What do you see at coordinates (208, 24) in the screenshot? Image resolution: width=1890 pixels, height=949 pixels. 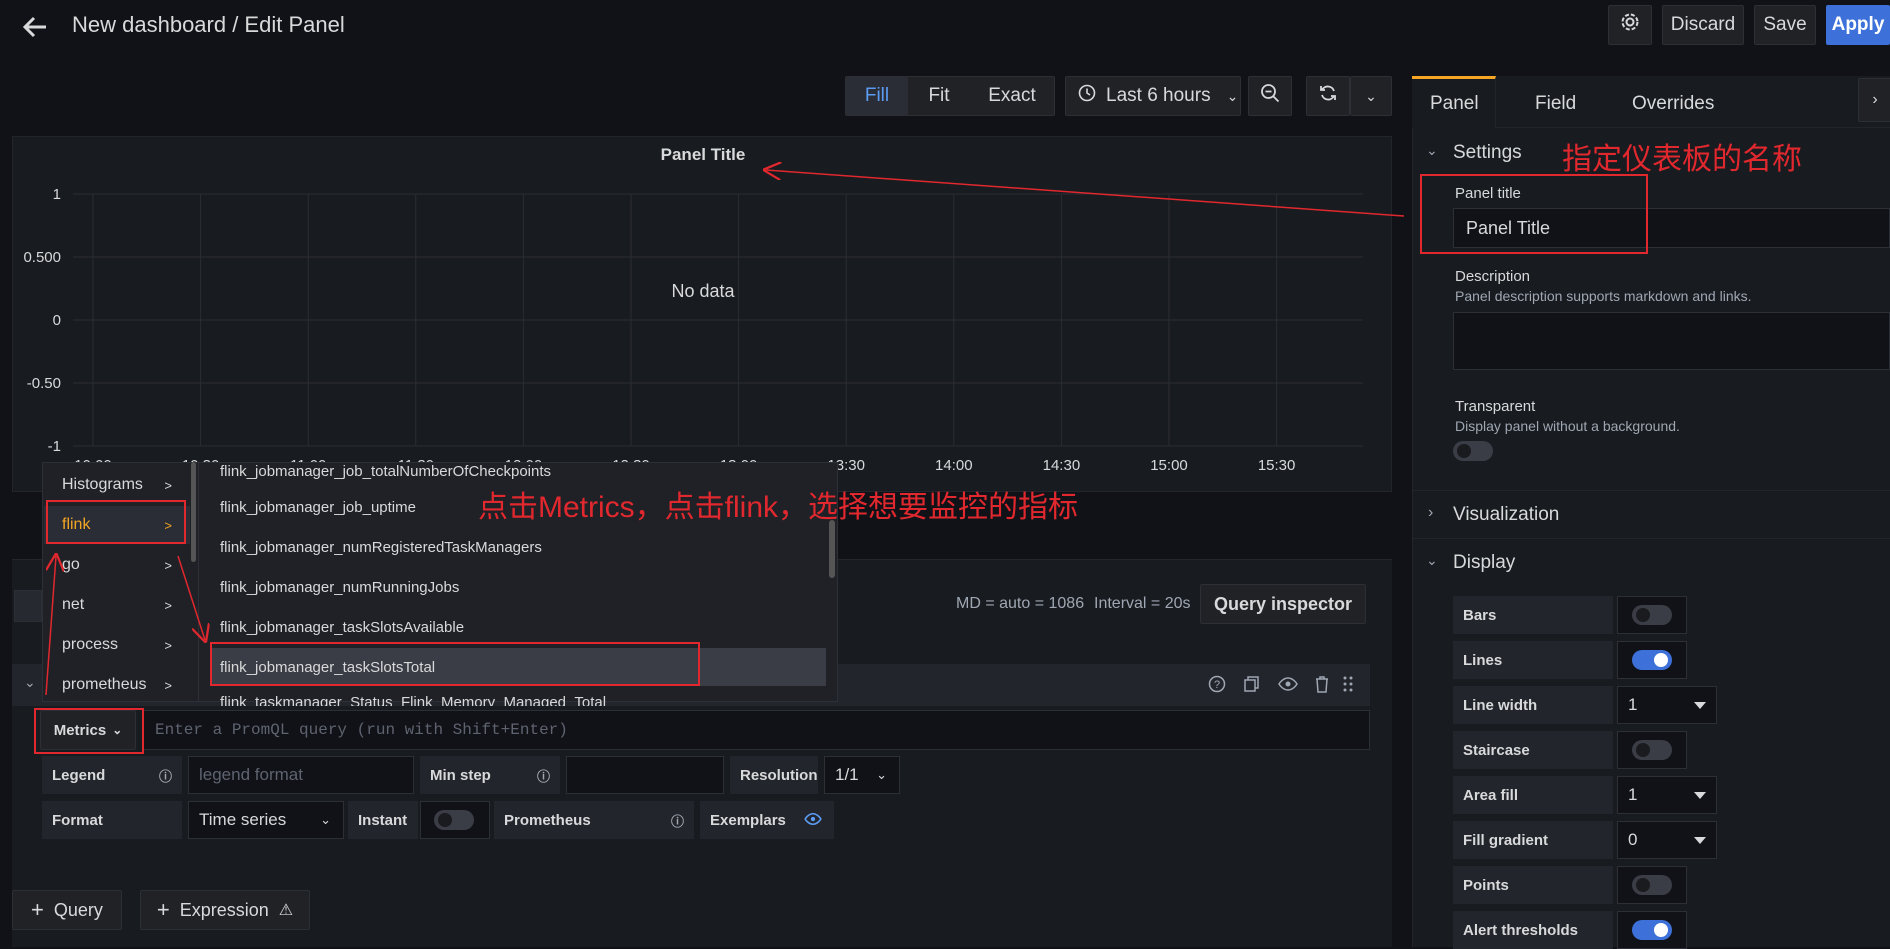 I see `page-title: New dashboard / Edit Panel` at bounding box center [208, 24].